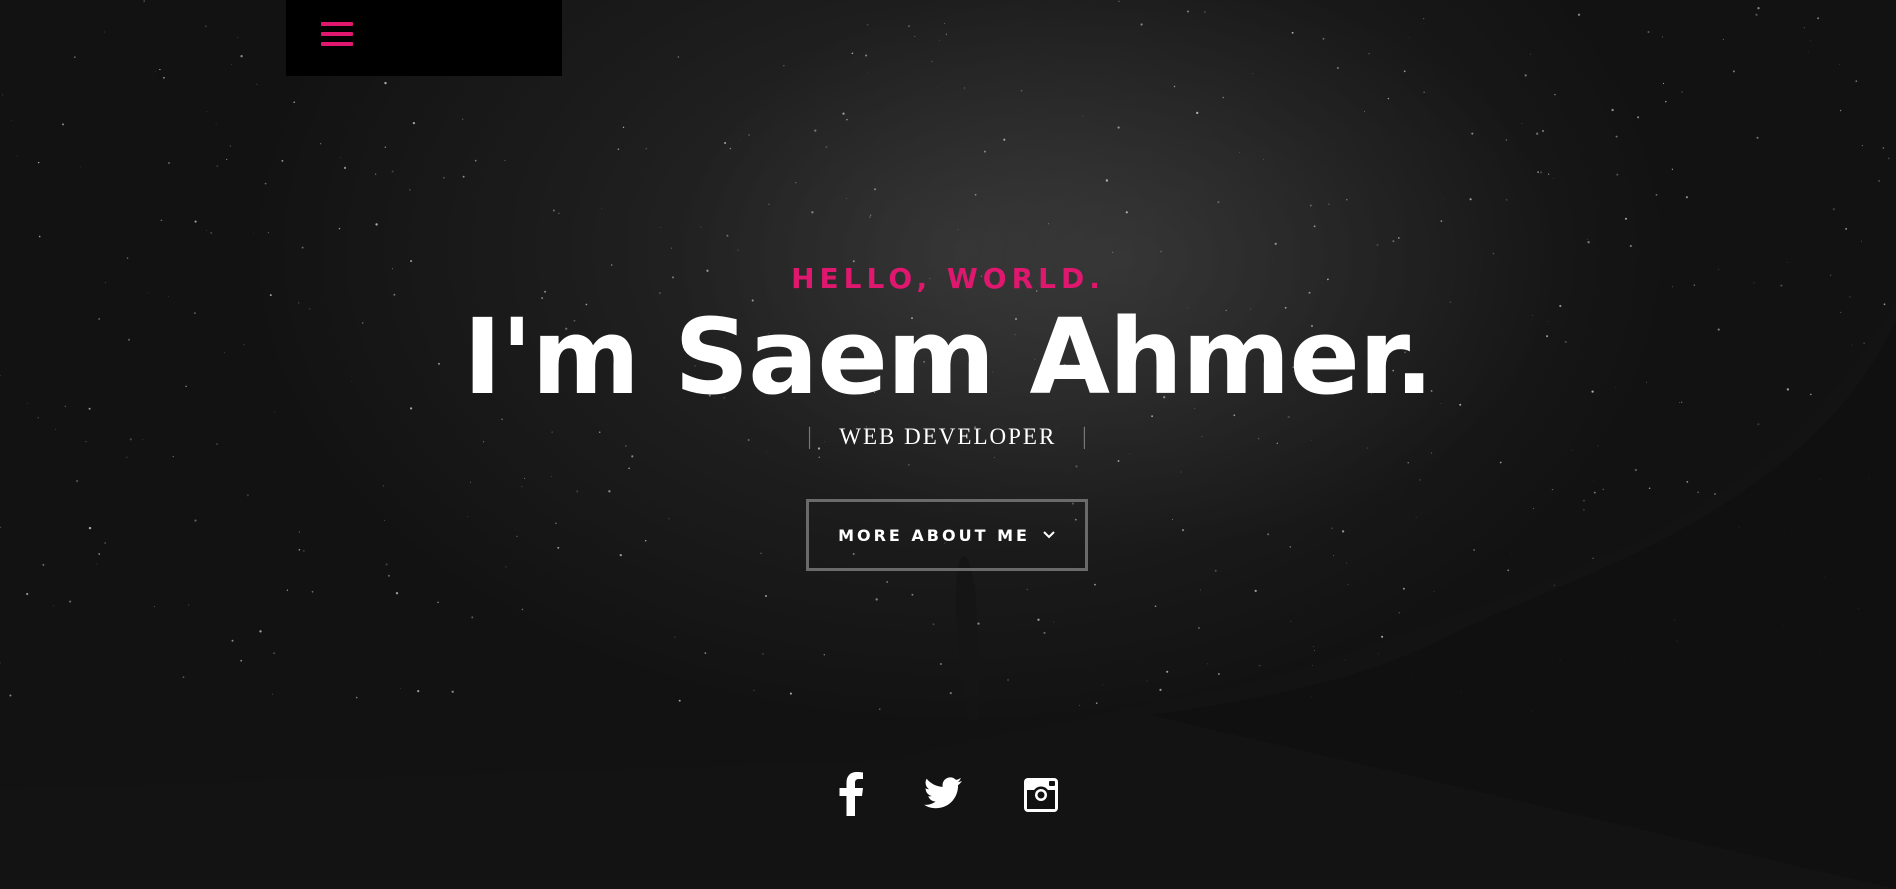 This screenshot has height=889, width=1896. Describe the element at coordinates (1041, 798) in the screenshot. I see `instagram-icon` at that location.